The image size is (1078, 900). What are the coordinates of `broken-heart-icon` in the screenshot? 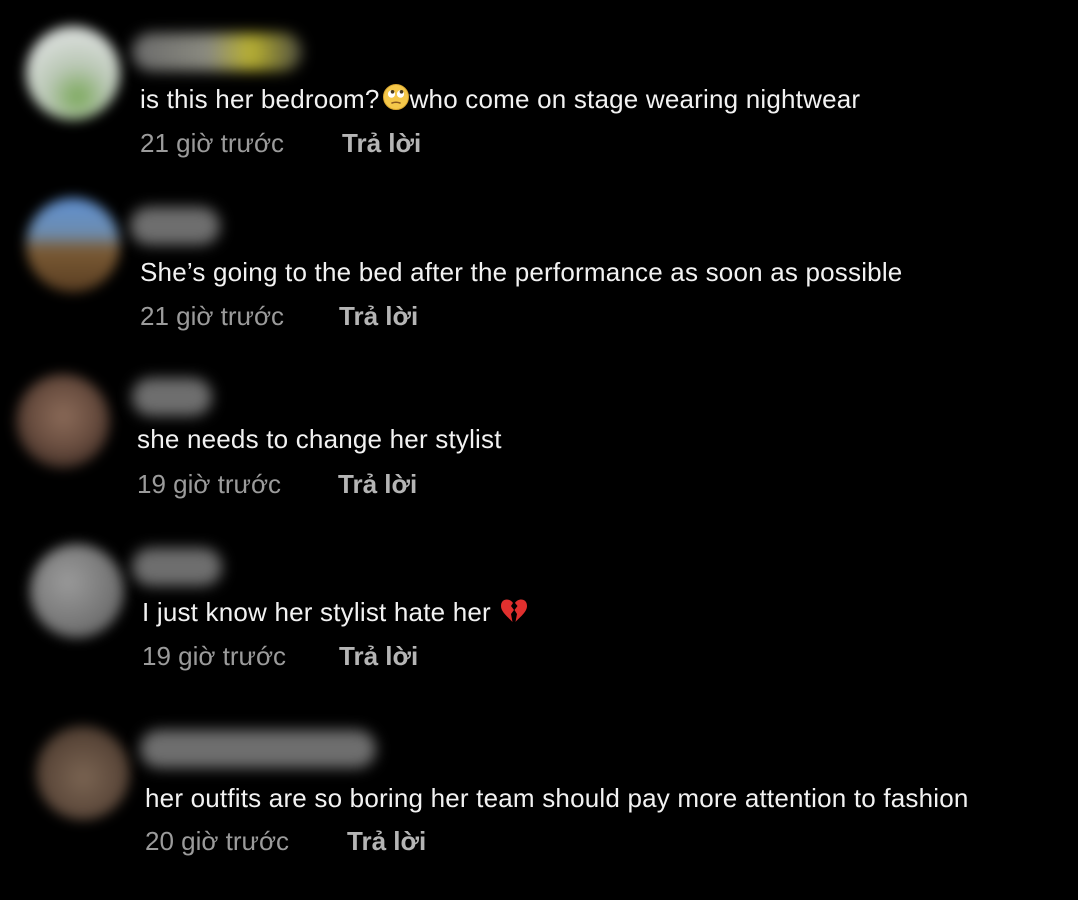 It's located at (514, 614).